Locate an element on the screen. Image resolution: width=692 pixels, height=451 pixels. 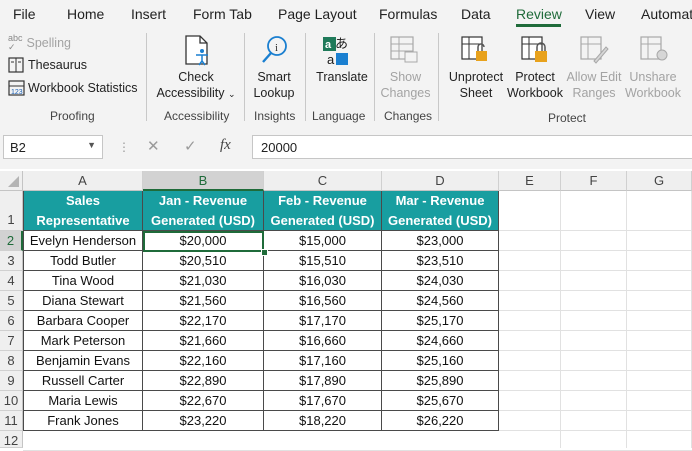
revenue-cell: $24,660 is located at coordinates (440, 341).